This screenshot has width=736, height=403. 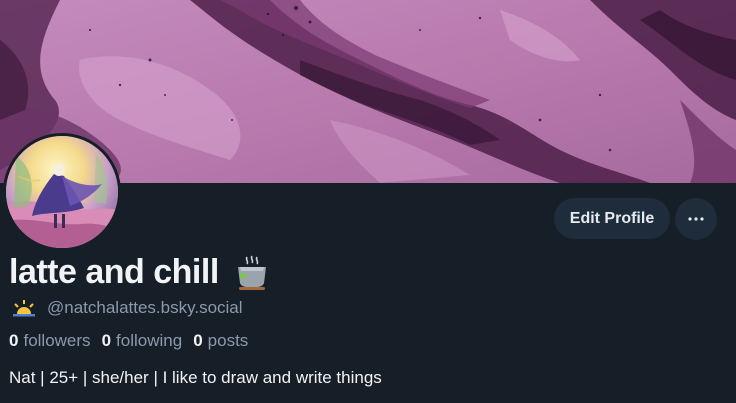 I want to click on followers-count: 0, so click(x=14, y=340).